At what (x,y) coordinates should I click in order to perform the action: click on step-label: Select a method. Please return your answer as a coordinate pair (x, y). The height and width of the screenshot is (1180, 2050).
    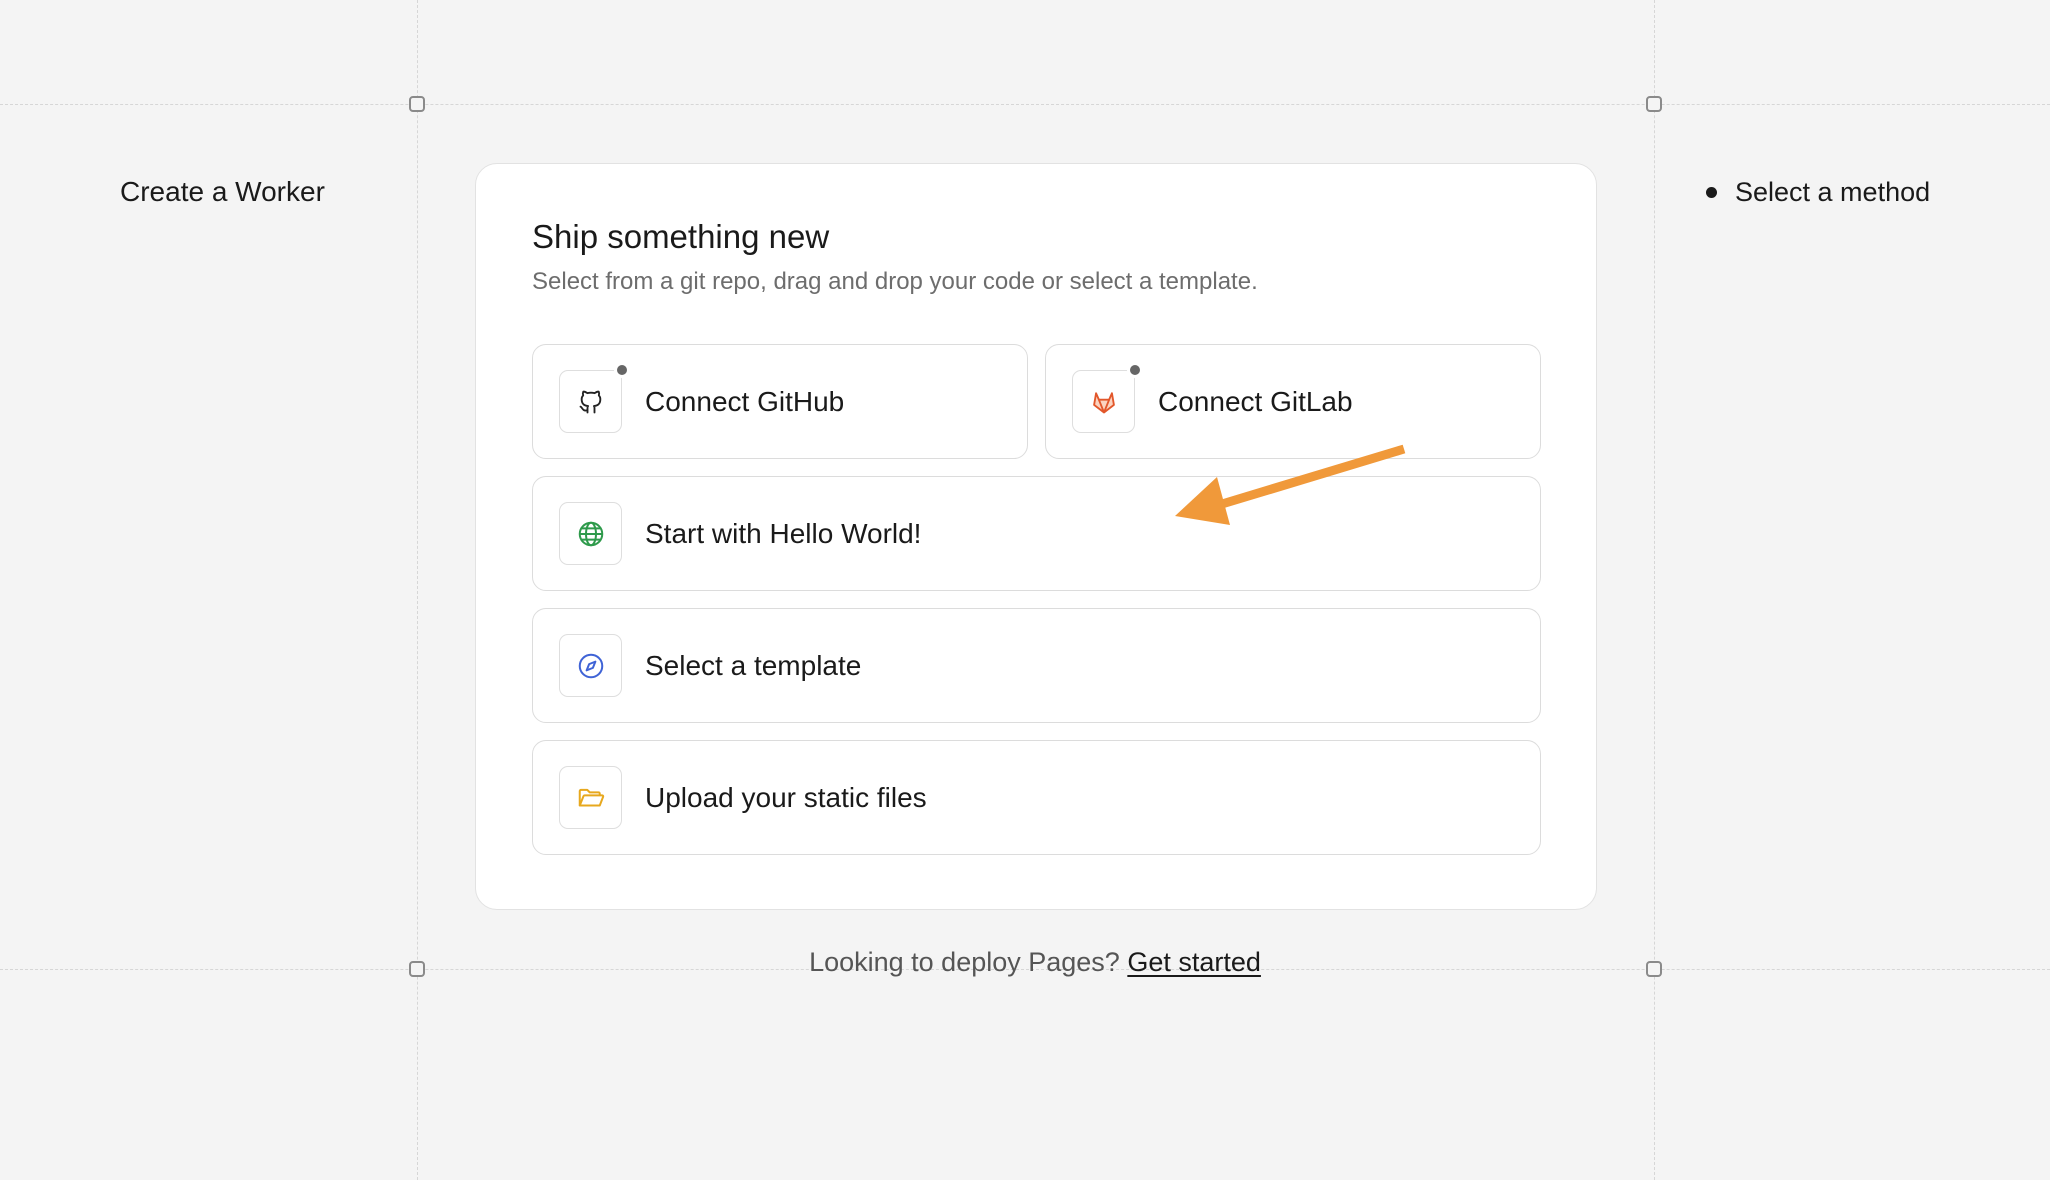
    Looking at the image, I should click on (1833, 192).